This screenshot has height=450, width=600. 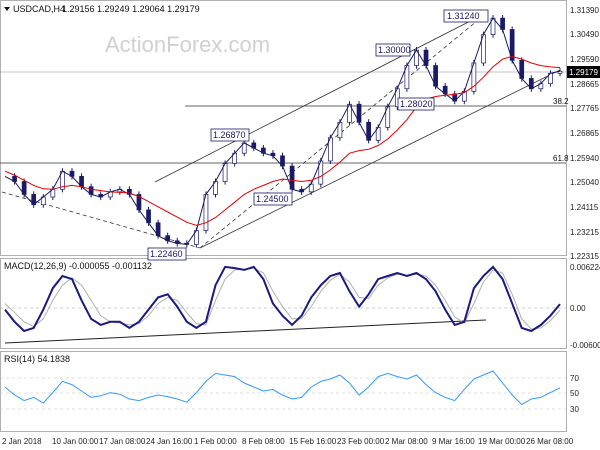 What do you see at coordinates (578, 308) in the screenshot?
I see `macd-tick-label: 0.00` at bounding box center [578, 308].